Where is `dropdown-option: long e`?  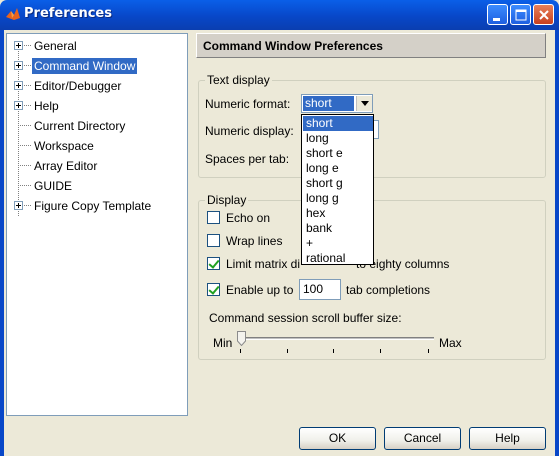 dropdown-option: long e is located at coordinates (338, 168).